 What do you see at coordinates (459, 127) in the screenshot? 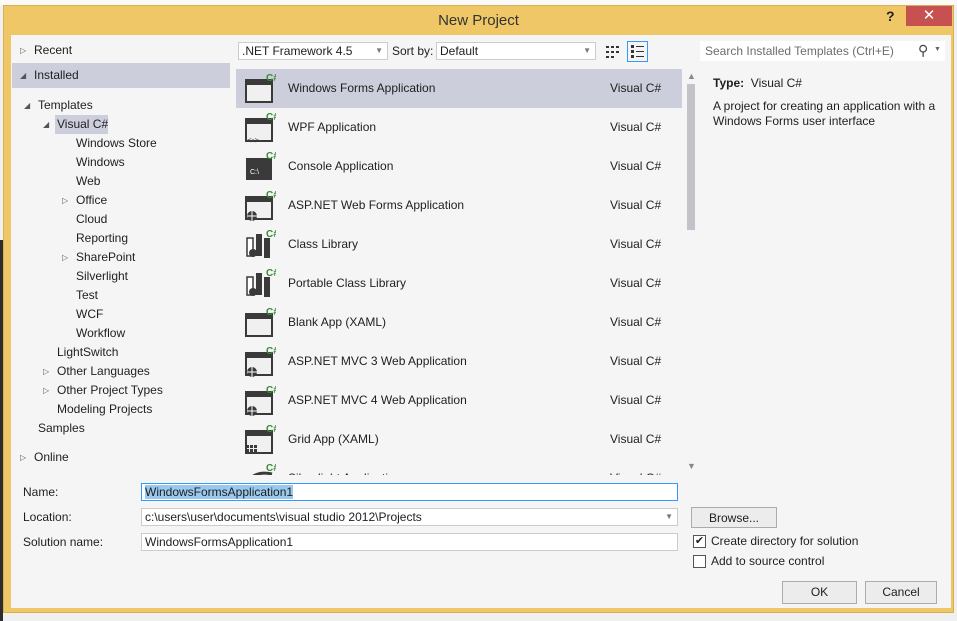
I see `template-row: <▪> C# WPF Application Visual C#` at bounding box center [459, 127].